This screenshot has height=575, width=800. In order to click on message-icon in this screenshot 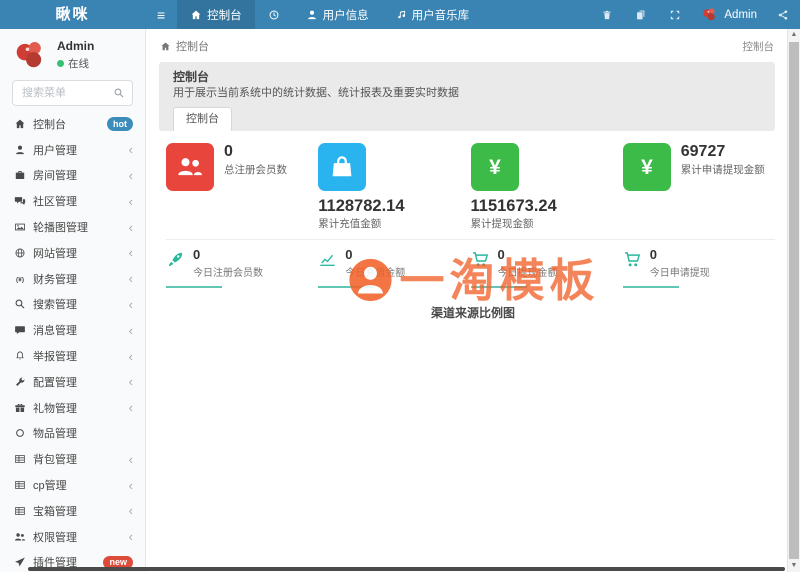, I will do `click(20, 330)`.